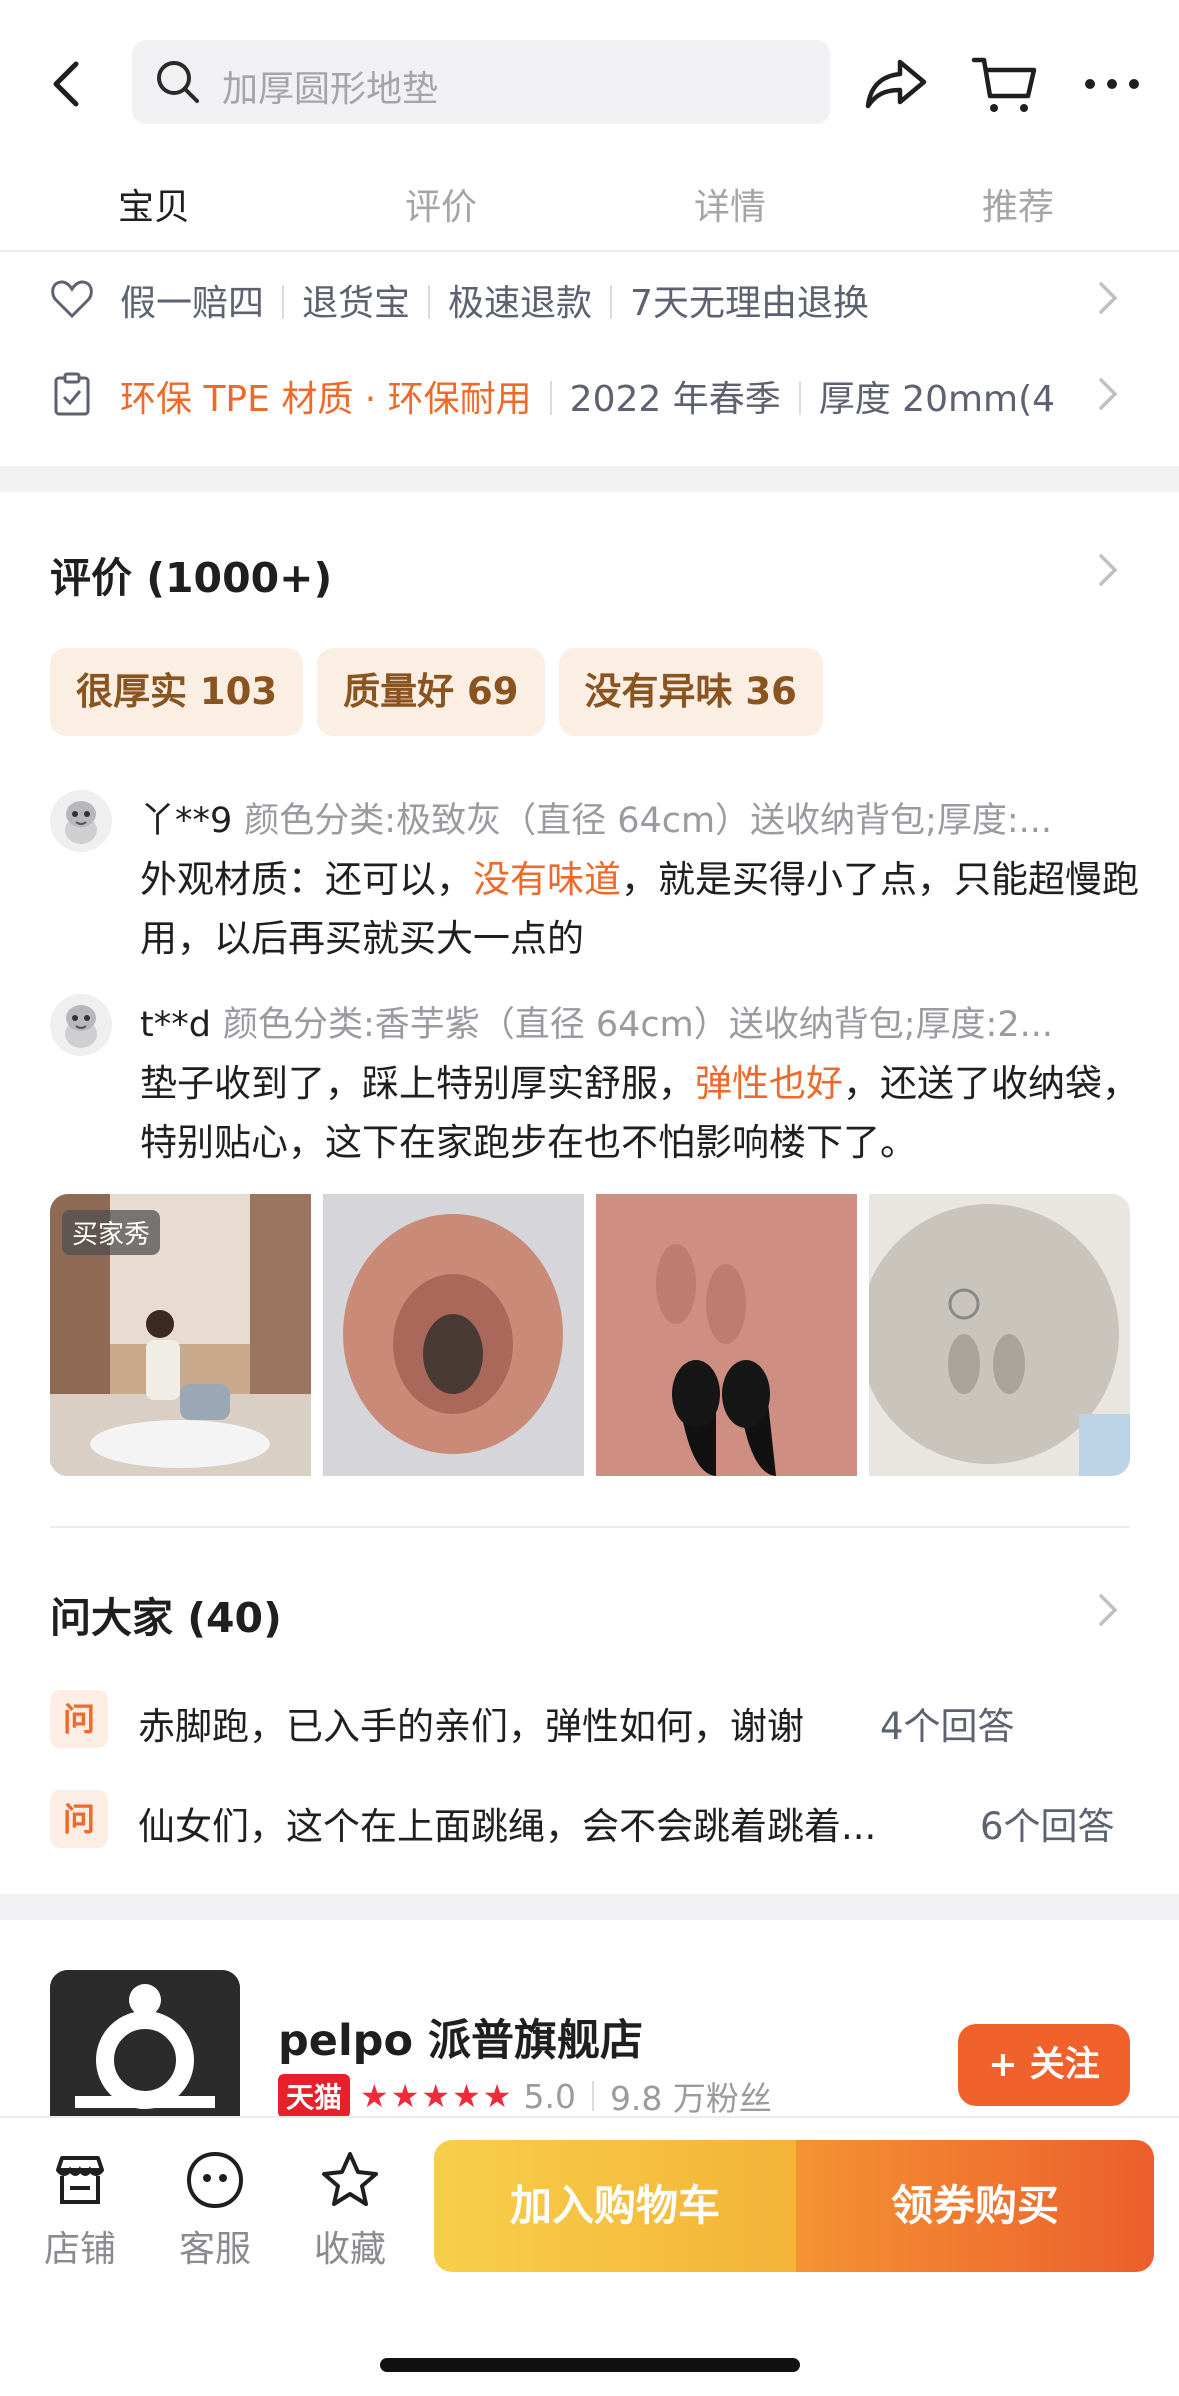 Image resolution: width=1179 pixels, height=2396 pixels. What do you see at coordinates (675, 399) in the screenshot?
I see `param-season: 2022 年春季` at bounding box center [675, 399].